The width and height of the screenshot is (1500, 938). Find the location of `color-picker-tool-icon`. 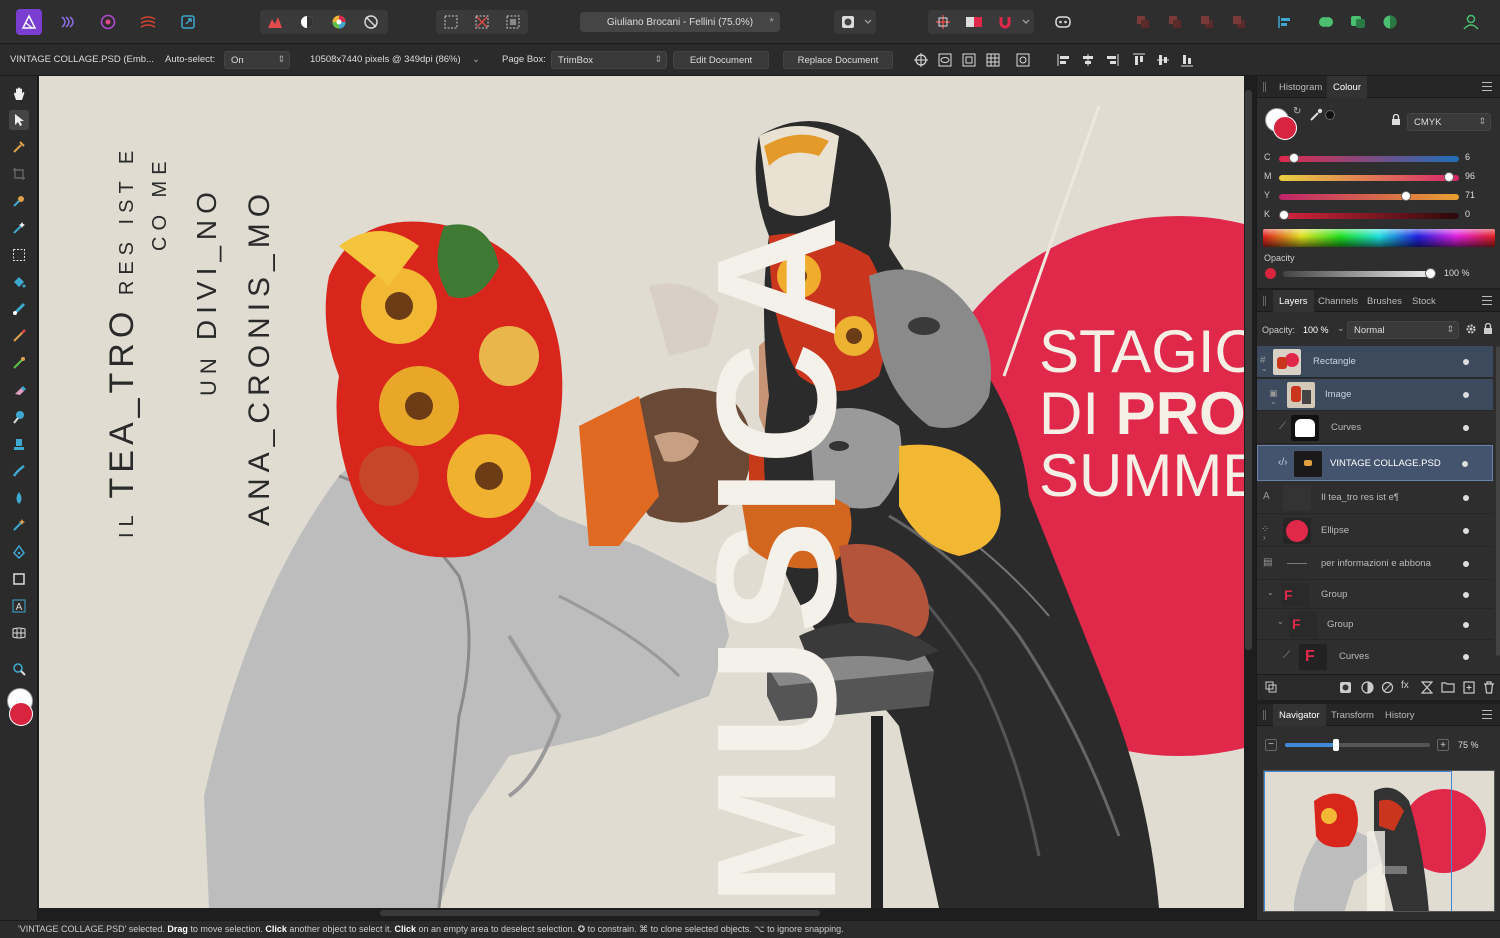

color-picker-tool-icon is located at coordinates (19, 147).